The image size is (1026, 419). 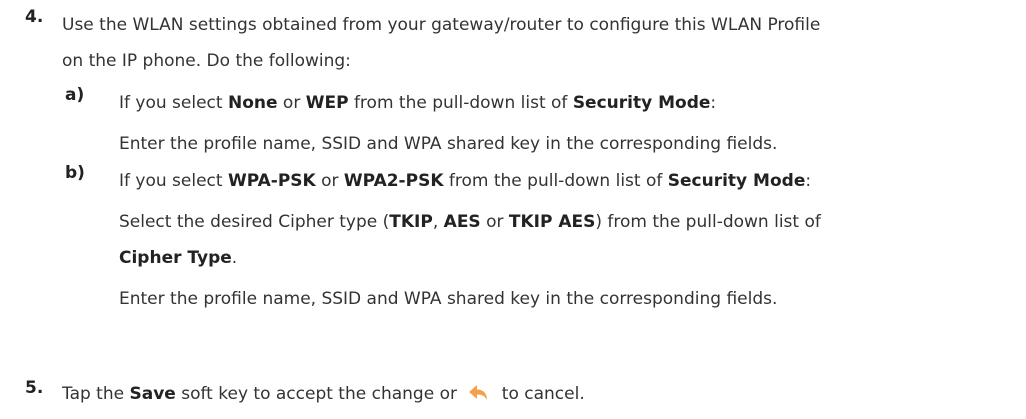 What do you see at coordinates (175, 258) in the screenshot?
I see `field-cipher-type: Cipher Type` at bounding box center [175, 258].